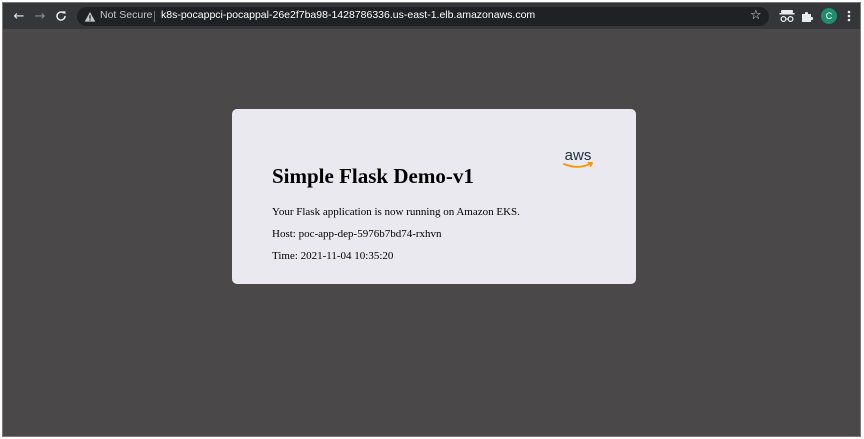  What do you see at coordinates (373, 176) in the screenshot?
I see `page-title: Simple Flask Demo-v1` at bounding box center [373, 176].